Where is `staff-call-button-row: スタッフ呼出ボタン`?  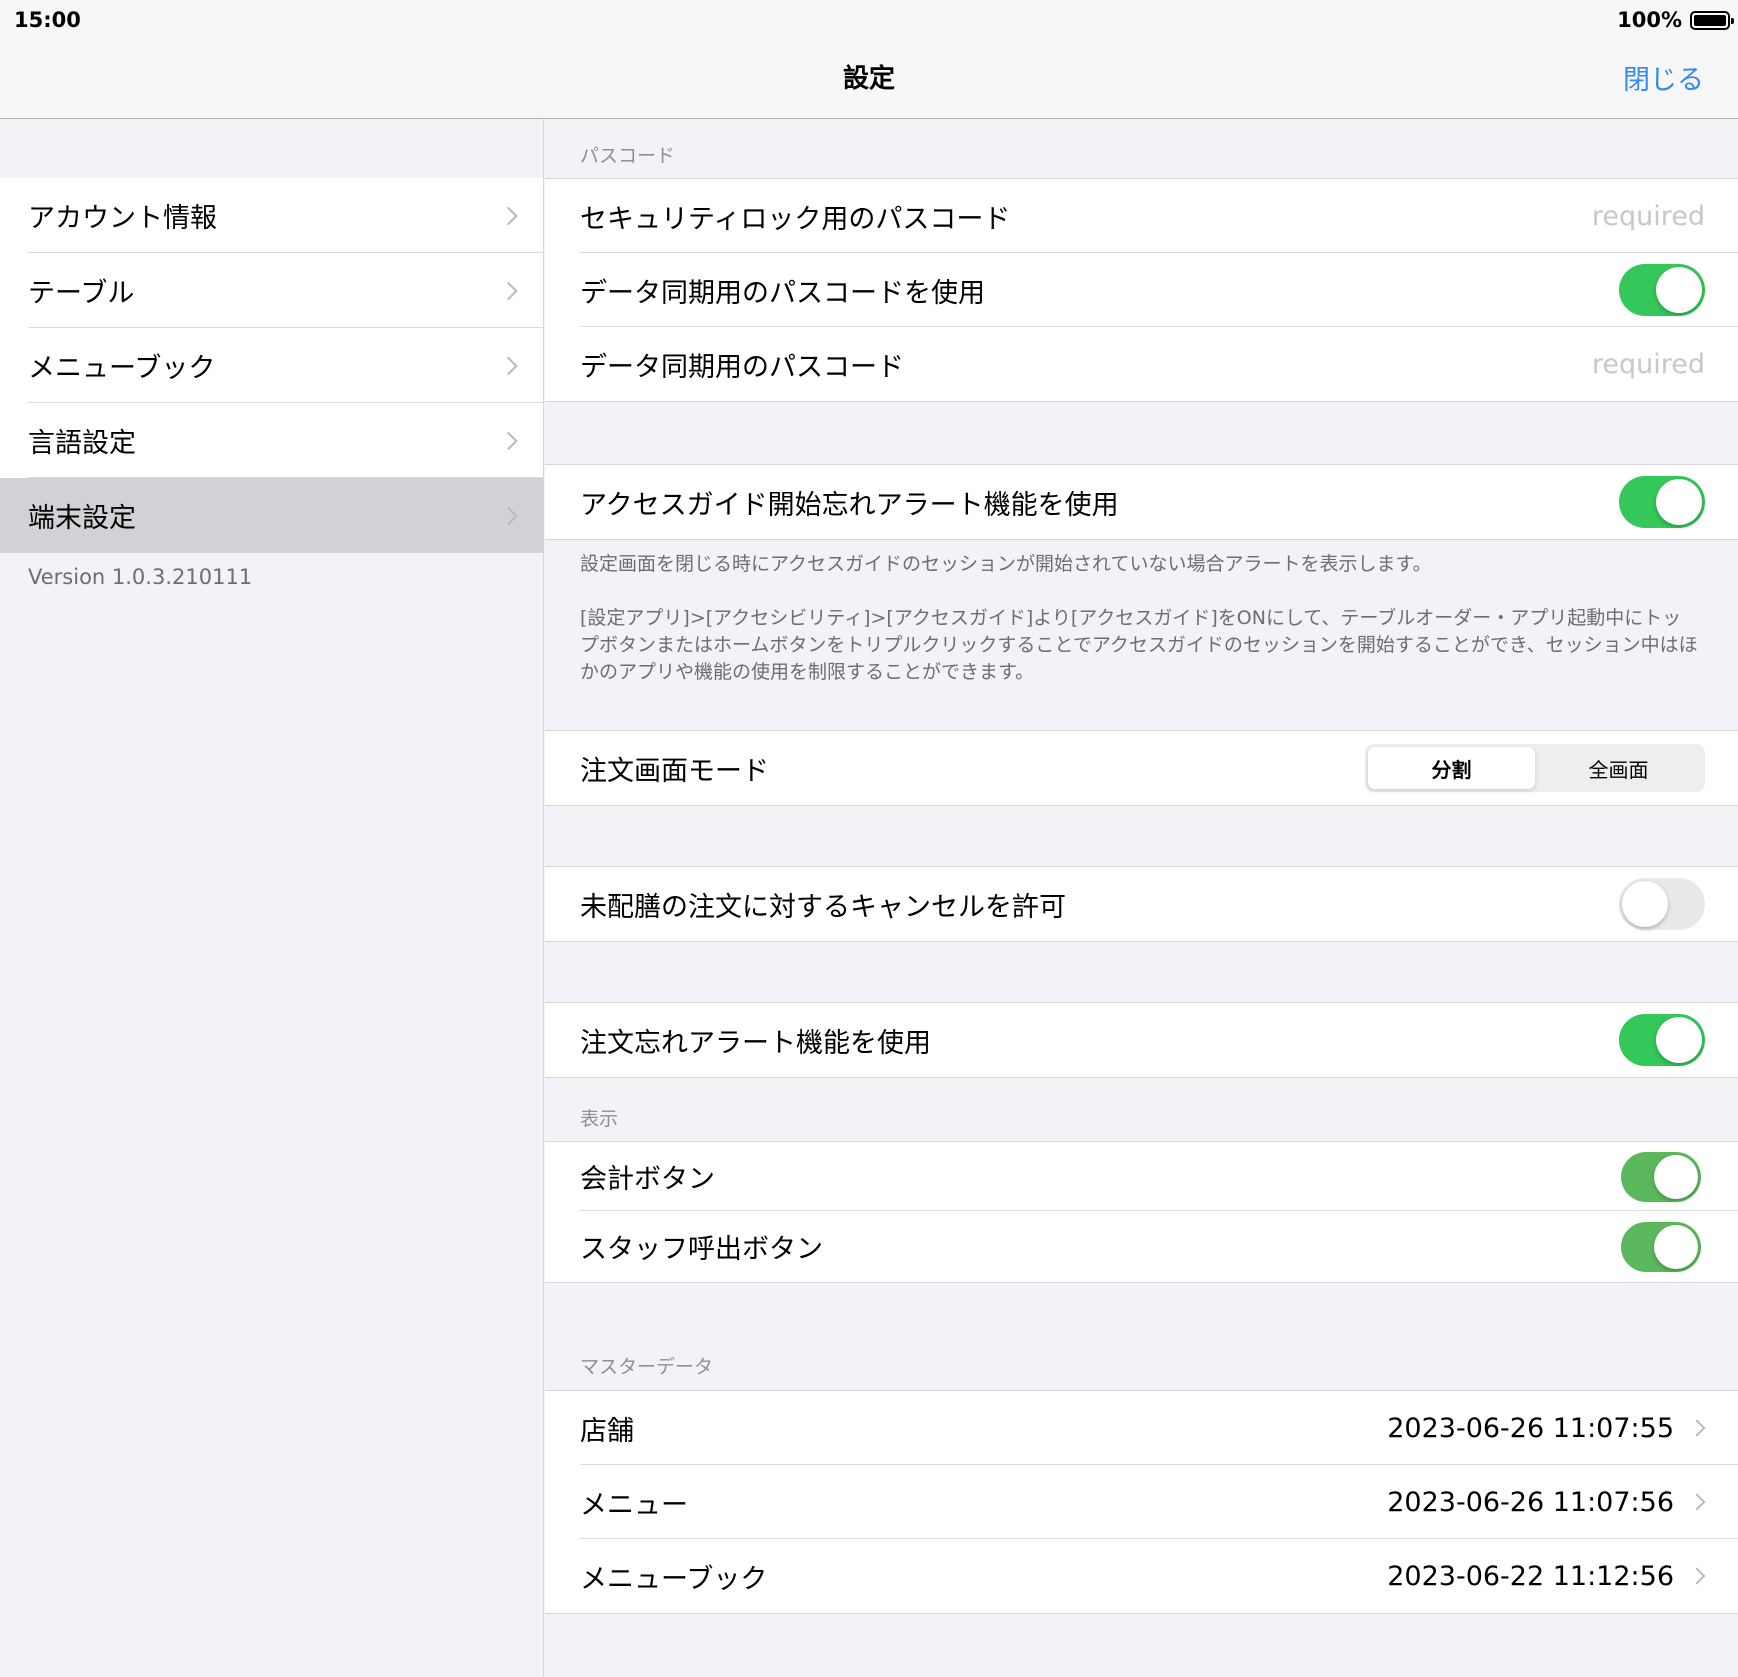
staff-call-button-row: スタッフ呼出ボタン is located at coordinates (1141, 1246).